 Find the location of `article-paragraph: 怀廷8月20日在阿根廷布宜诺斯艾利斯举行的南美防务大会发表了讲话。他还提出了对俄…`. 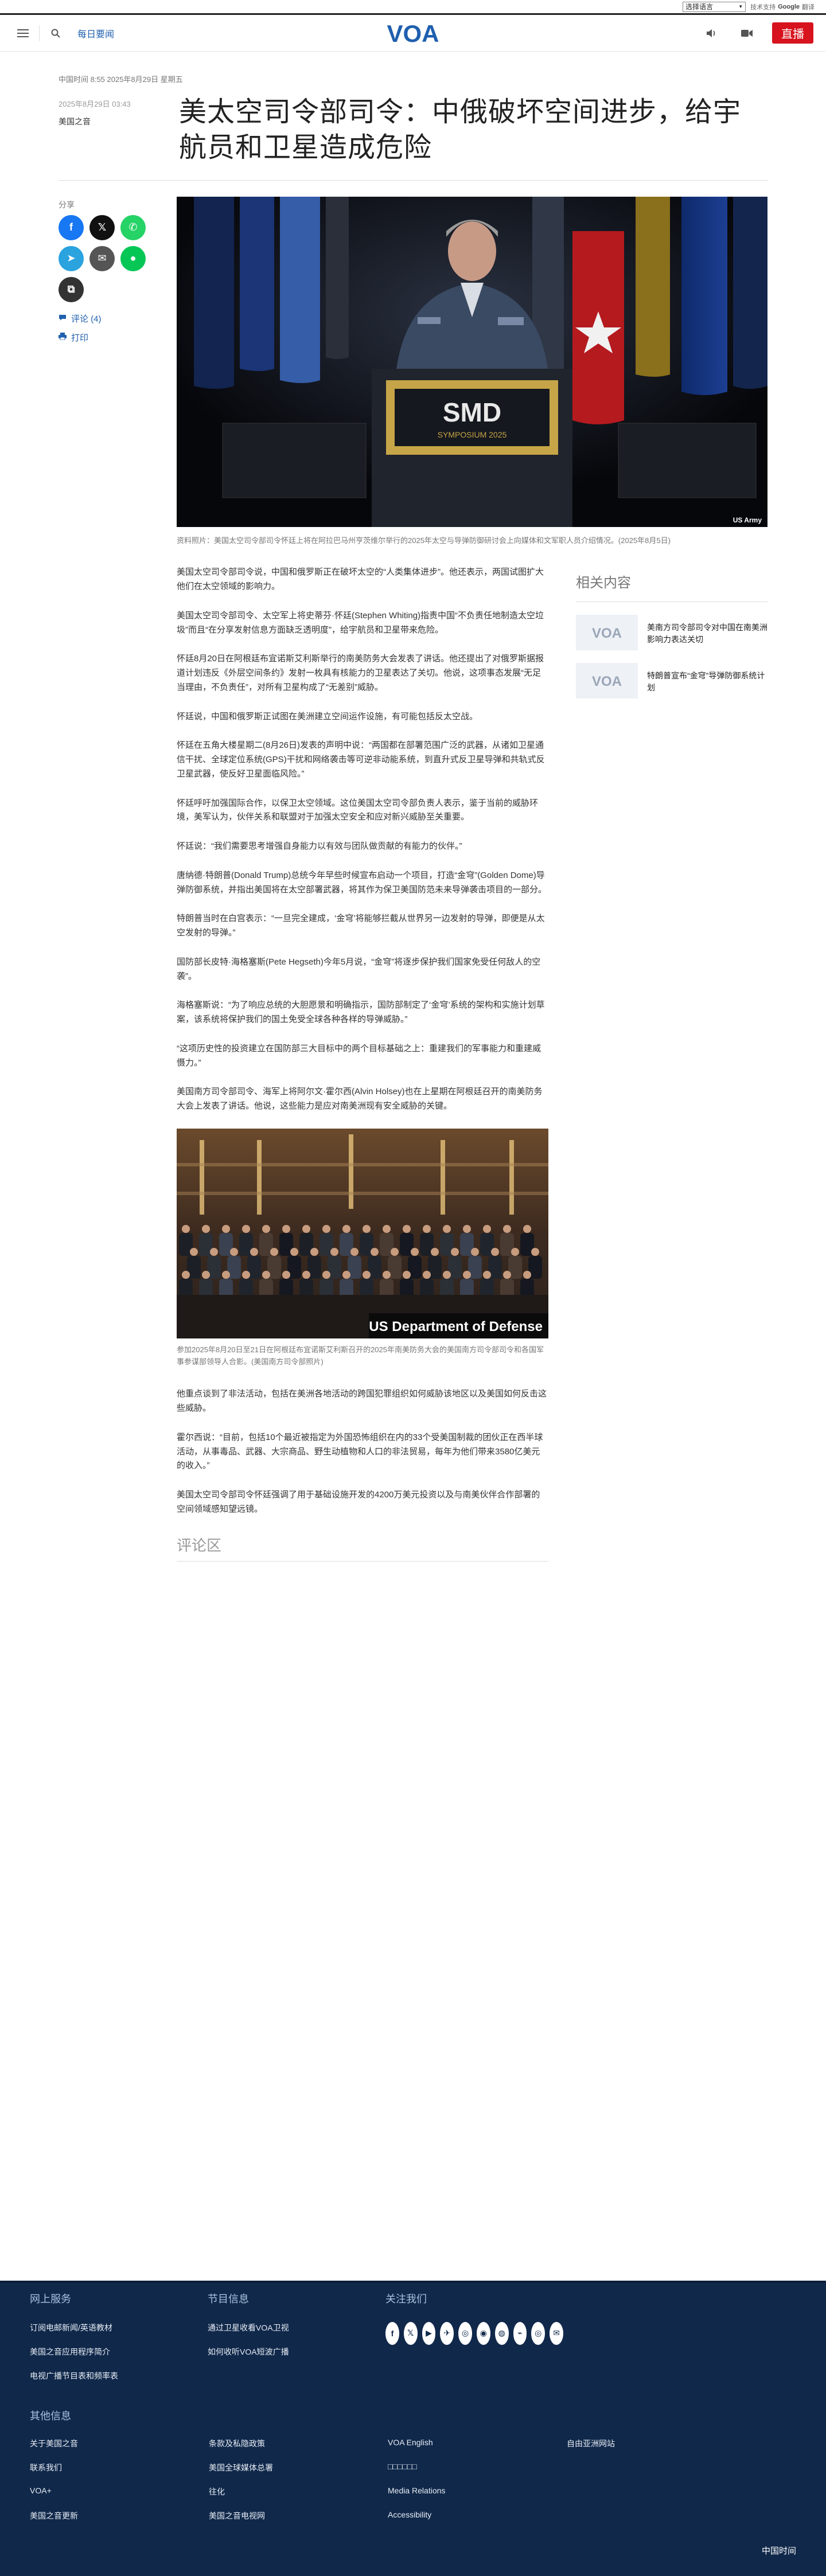

article-paragraph: 怀廷8月20日在阿根廷布宜诺斯艾利斯举行的南美防务大会发表了讲话。他还提出了对俄… is located at coordinates (360, 673).